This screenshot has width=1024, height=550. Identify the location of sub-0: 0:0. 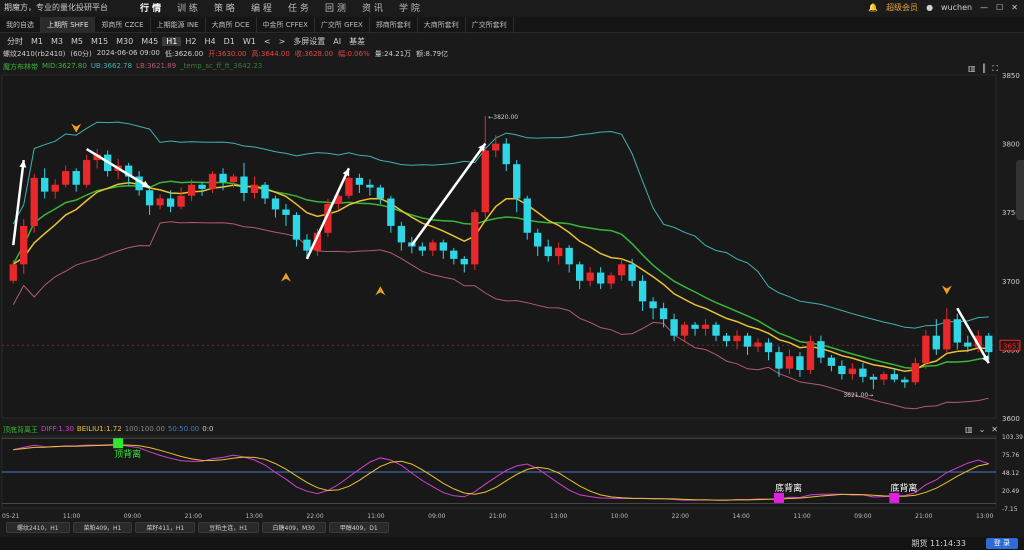
(208, 429).